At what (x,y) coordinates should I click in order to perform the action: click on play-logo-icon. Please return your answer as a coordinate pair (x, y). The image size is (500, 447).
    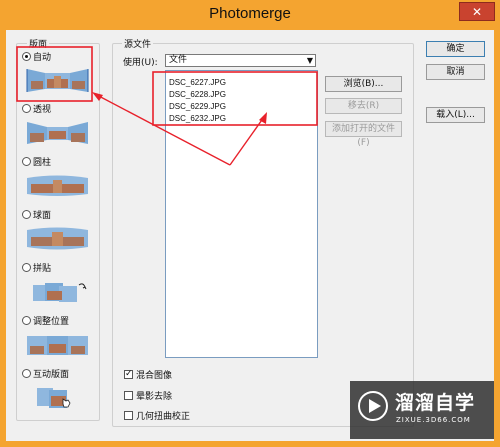
    Looking at the image, I should click on (373, 406).